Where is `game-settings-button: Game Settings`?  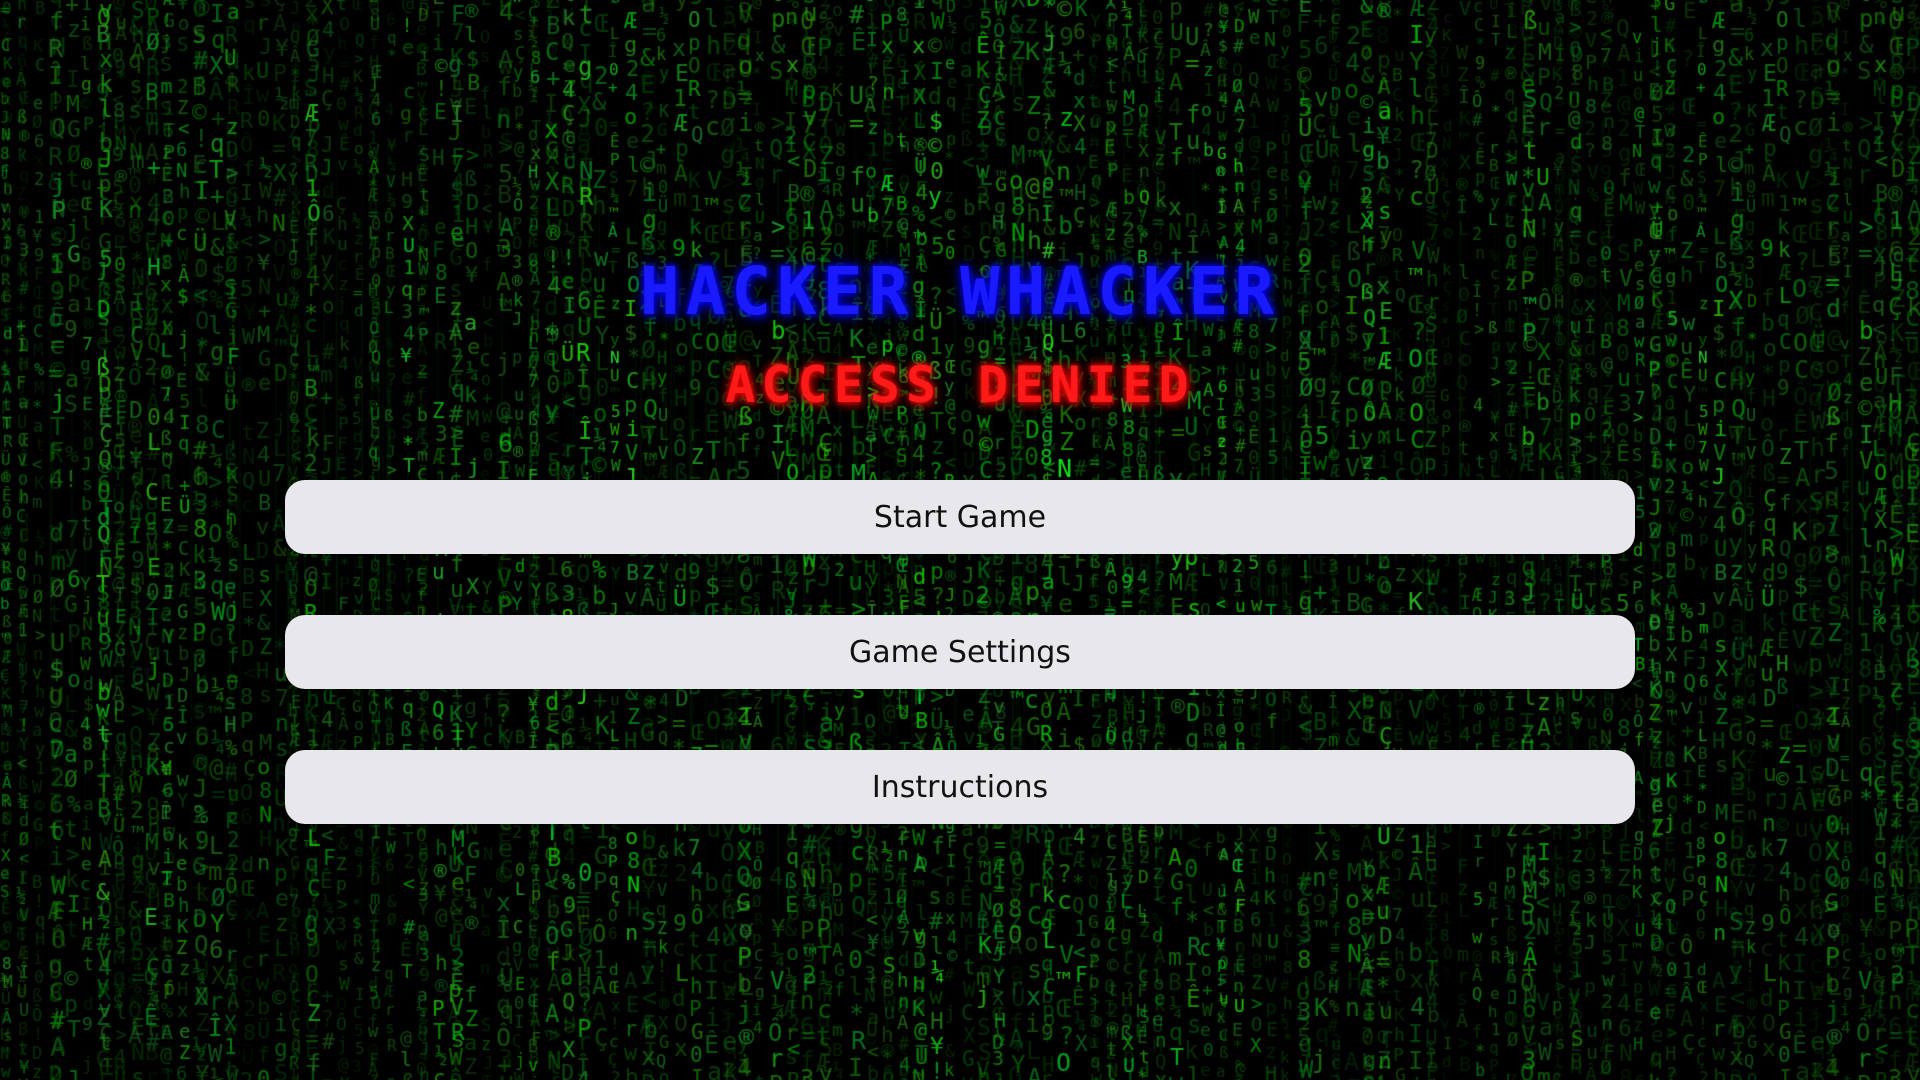 game-settings-button: Game Settings is located at coordinates (960, 652).